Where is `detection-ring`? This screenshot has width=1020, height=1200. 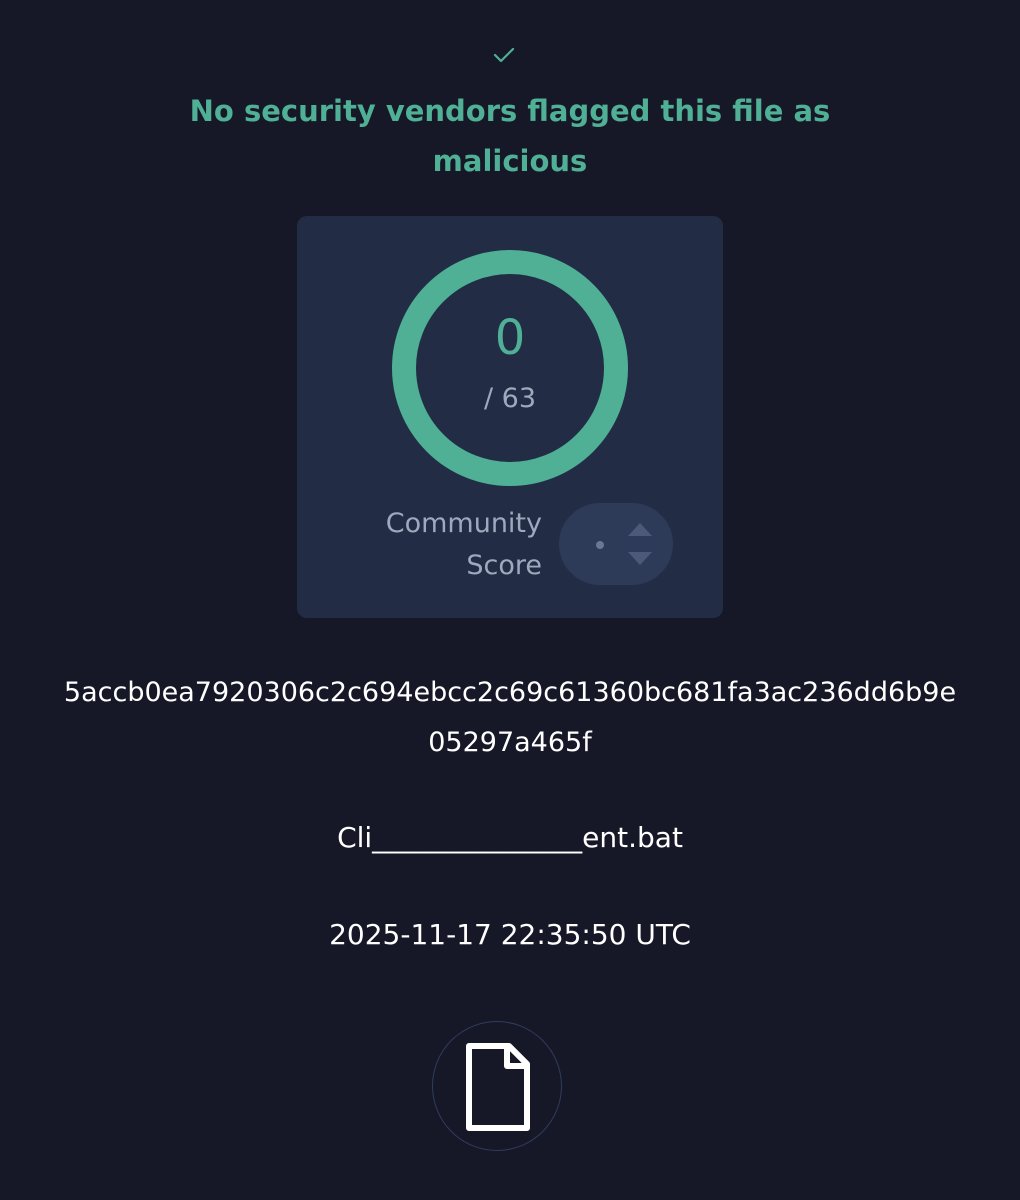
detection-ring is located at coordinates (510, 368).